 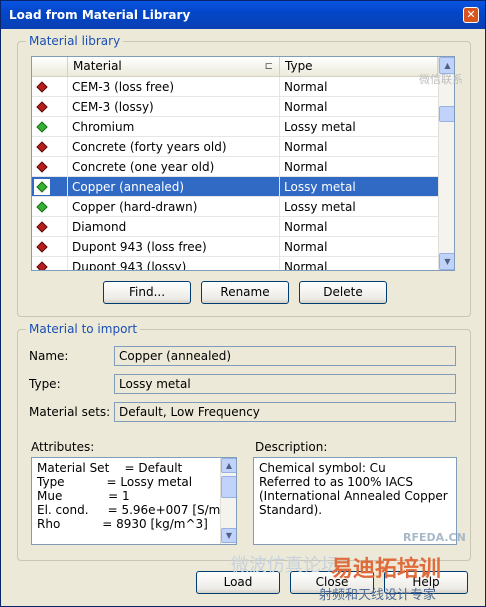 What do you see at coordinates (446, 261) in the screenshot?
I see `scroll-down-button: ▼` at bounding box center [446, 261].